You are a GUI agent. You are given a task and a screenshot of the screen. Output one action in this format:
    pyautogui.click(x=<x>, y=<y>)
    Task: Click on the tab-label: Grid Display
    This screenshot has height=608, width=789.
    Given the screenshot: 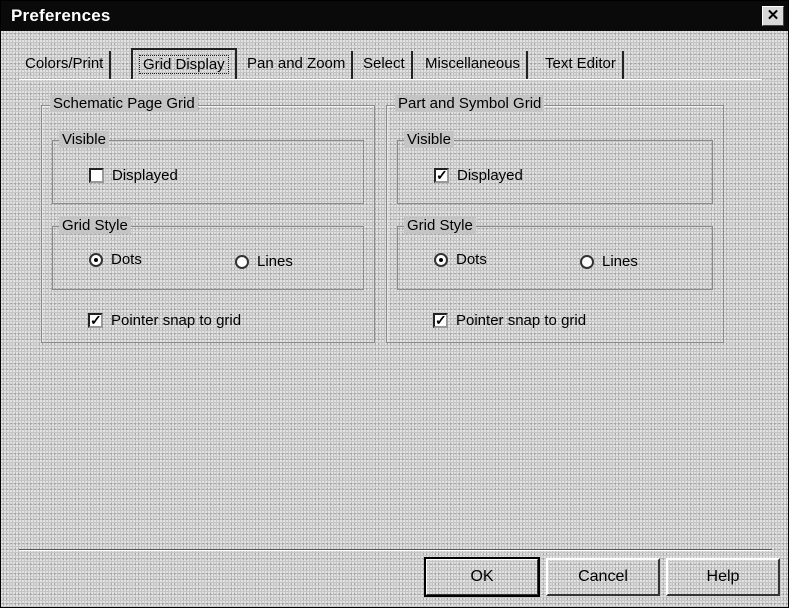 What is the action you would take?
    pyautogui.click(x=184, y=64)
    